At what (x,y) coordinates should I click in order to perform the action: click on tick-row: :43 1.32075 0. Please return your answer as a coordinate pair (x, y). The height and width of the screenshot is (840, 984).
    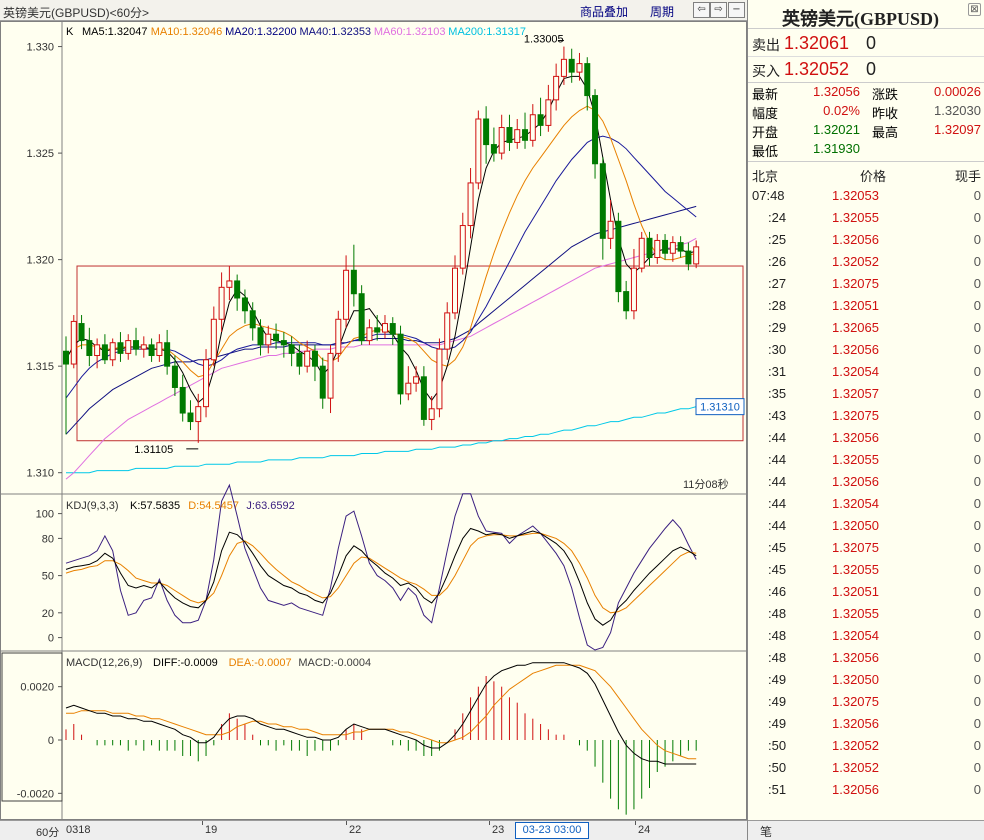
    Looking at the image, I should click on (866, 416).